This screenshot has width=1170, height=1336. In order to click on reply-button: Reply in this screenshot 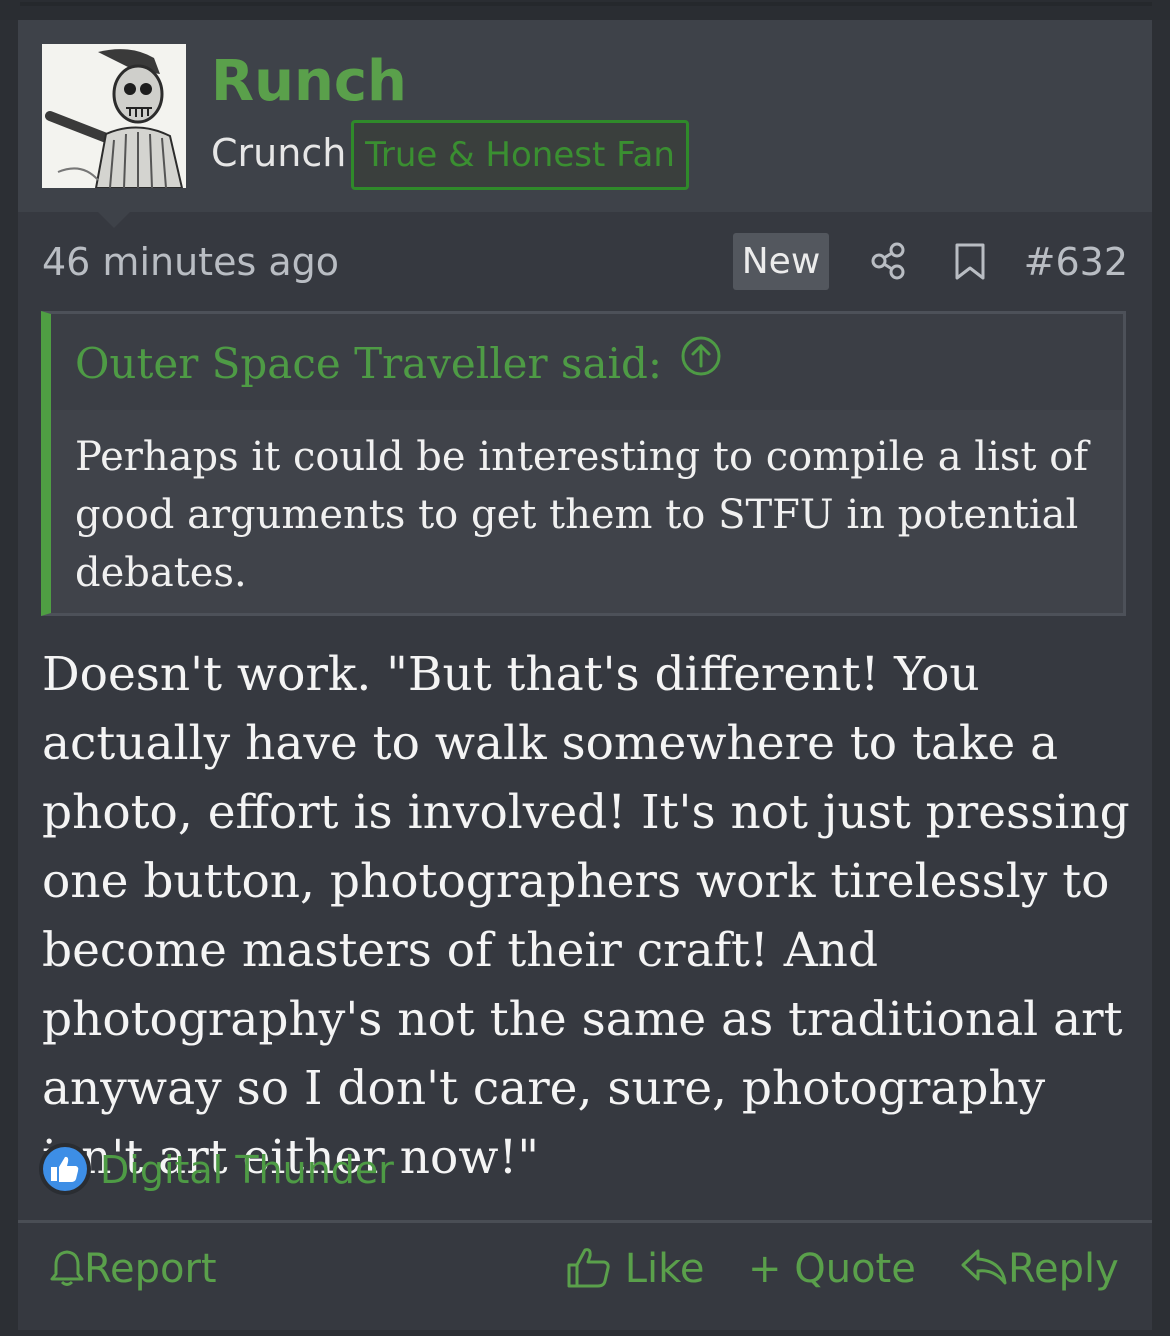, I will do `click(1039, 1269)`.